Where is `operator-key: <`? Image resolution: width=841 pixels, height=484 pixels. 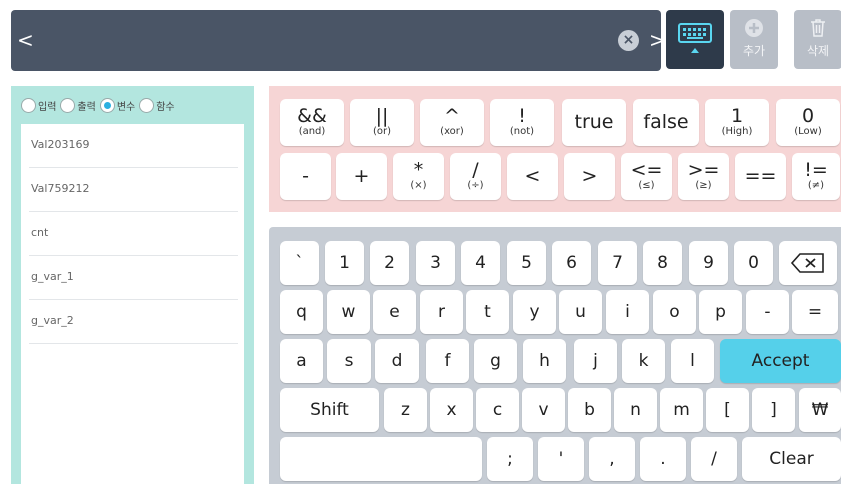
operator-key: < is located at coordinates (532, 176).